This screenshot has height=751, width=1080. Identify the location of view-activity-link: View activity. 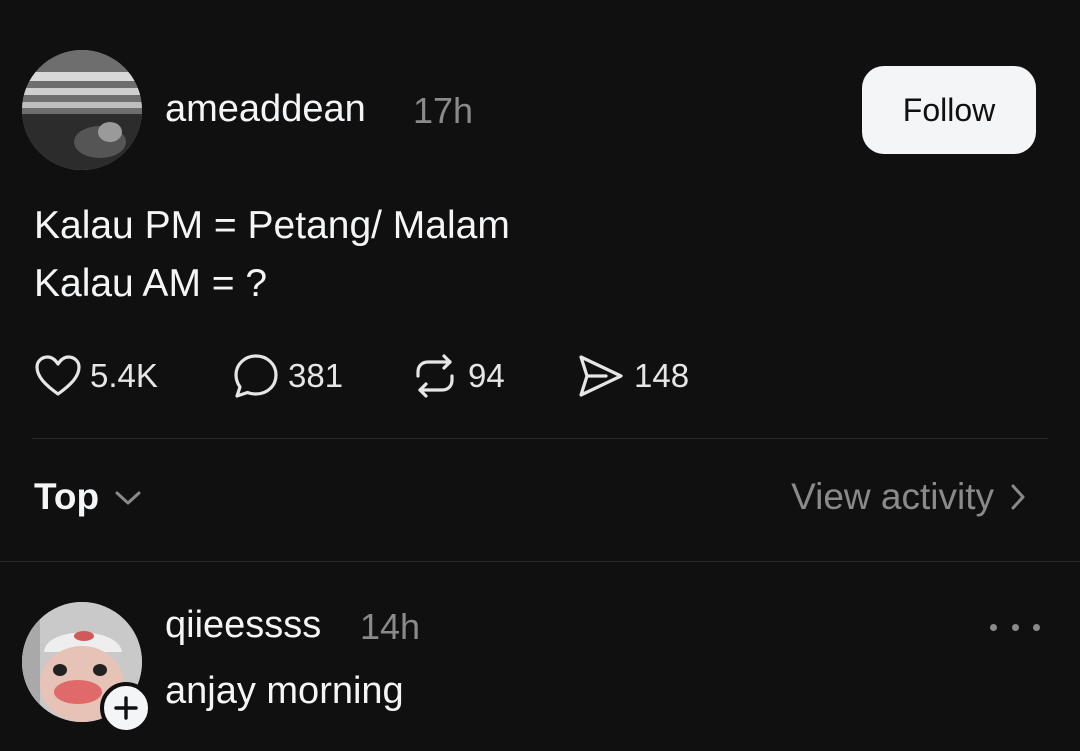
(910, 497).